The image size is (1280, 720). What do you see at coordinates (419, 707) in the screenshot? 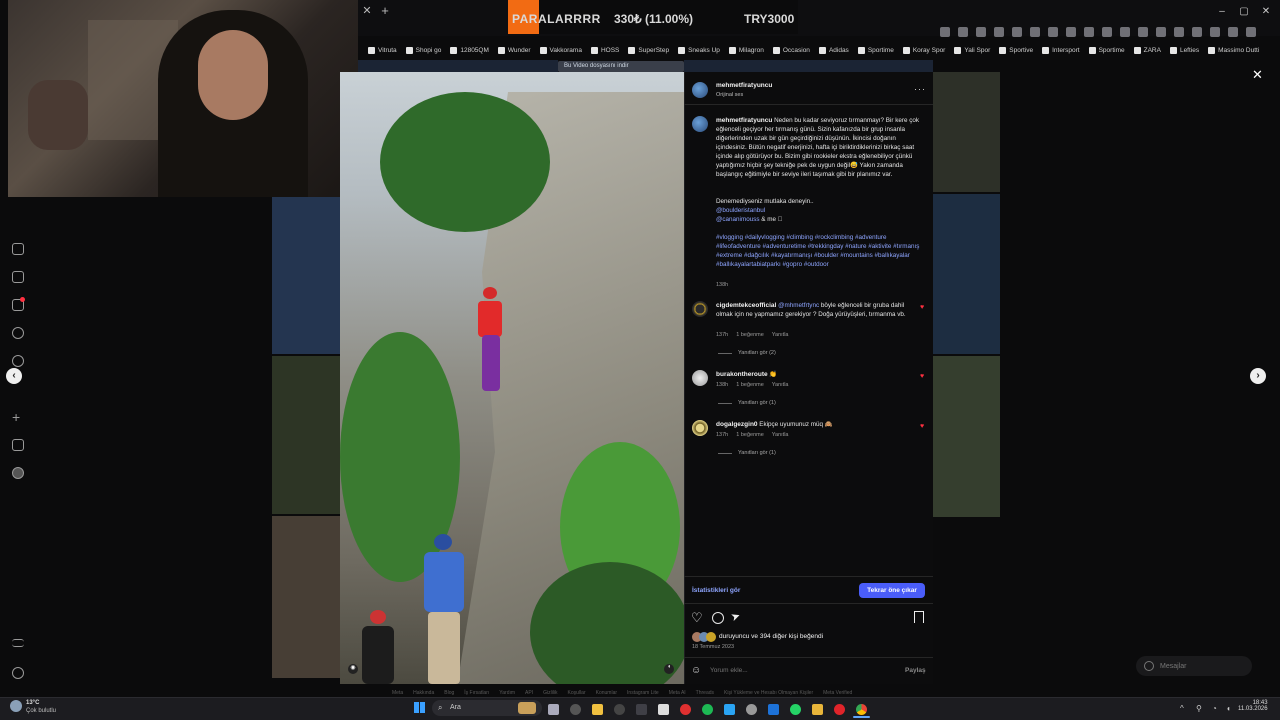
I see `start-menu-icon` at bounding box center [419, 707].